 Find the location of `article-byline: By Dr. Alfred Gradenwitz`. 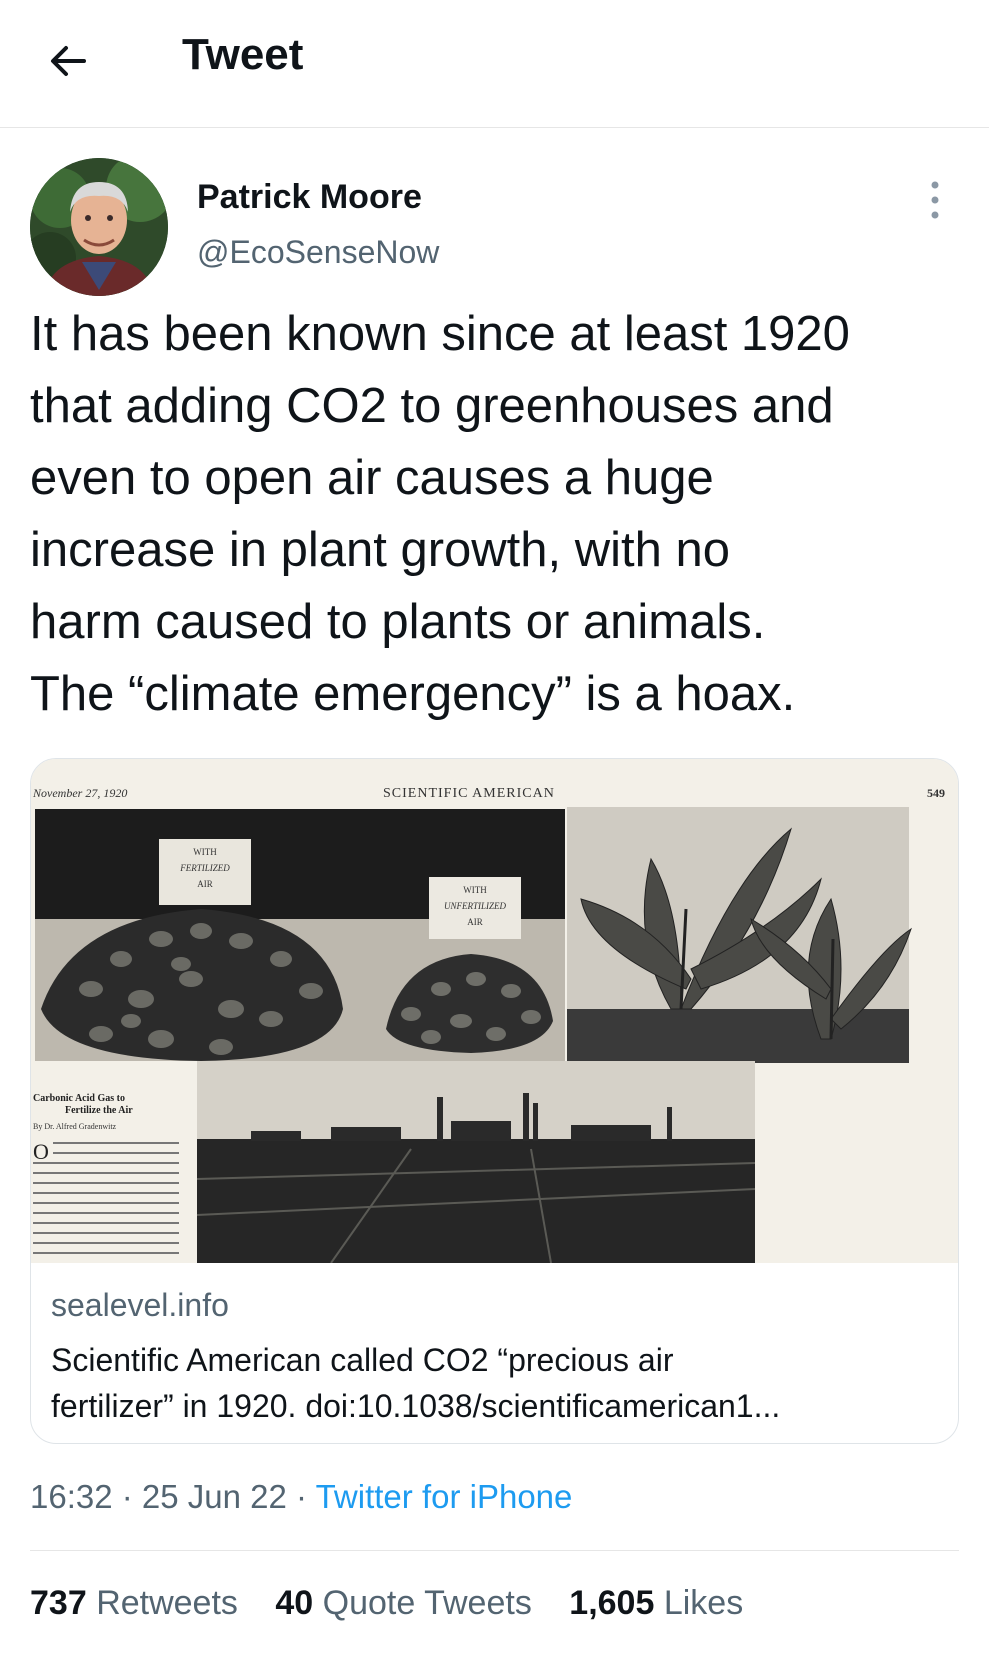

article-byline: By Dr. Alfred Gradenwitz is located at coordinates (75, 1126).